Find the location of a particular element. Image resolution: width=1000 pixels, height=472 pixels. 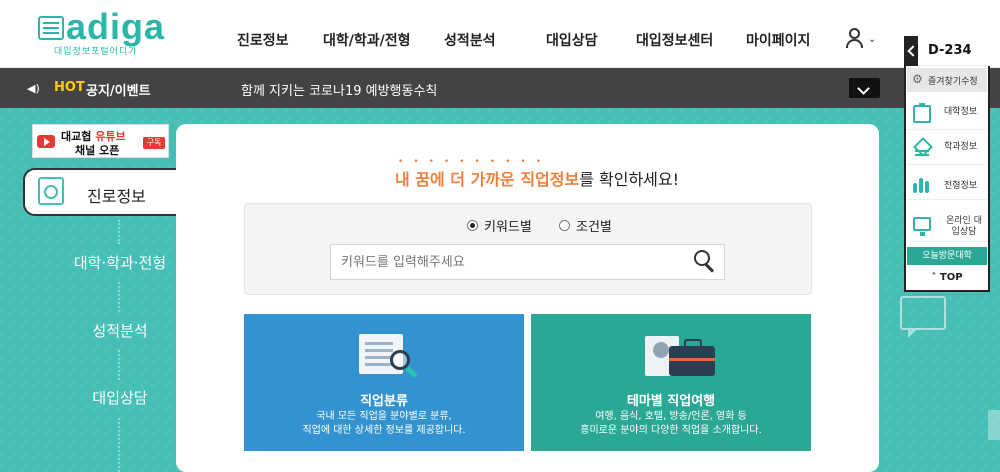

nav-admission-counsel: 대입상담 is located at coordinates (572, 40).